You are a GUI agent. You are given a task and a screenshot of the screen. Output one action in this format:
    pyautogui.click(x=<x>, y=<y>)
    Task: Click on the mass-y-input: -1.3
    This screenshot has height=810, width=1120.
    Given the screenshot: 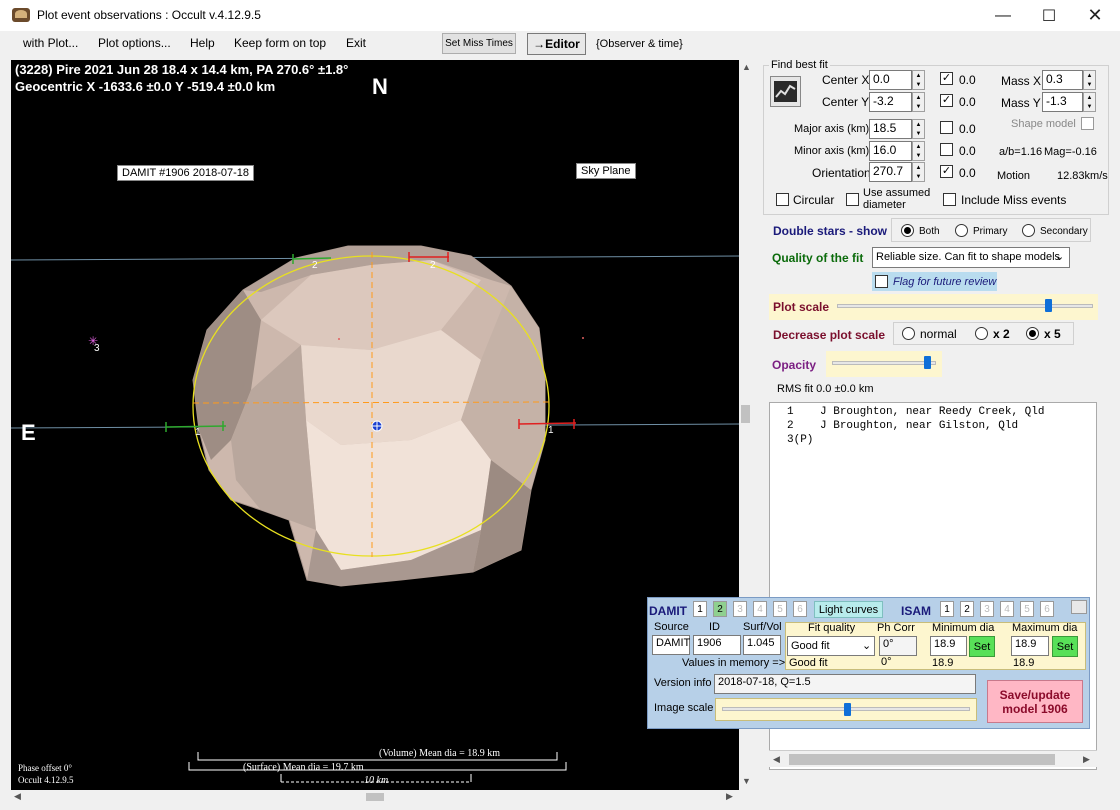 What is the action you would take?
    pyautogui.click(x=1062, y=102)
    